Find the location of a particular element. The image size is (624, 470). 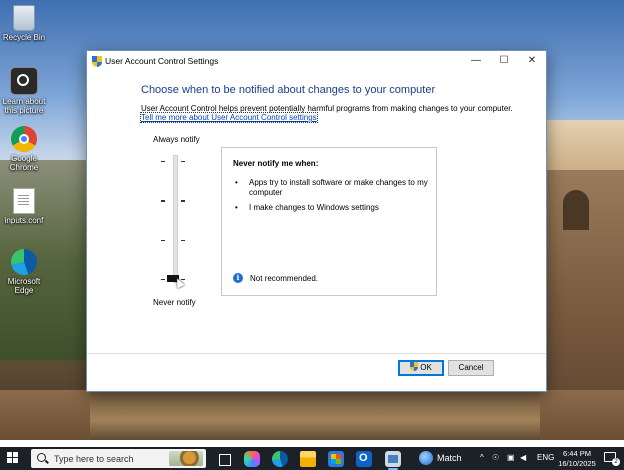

bluetooth-icon: ☉ is located at coordinates (495, 457).